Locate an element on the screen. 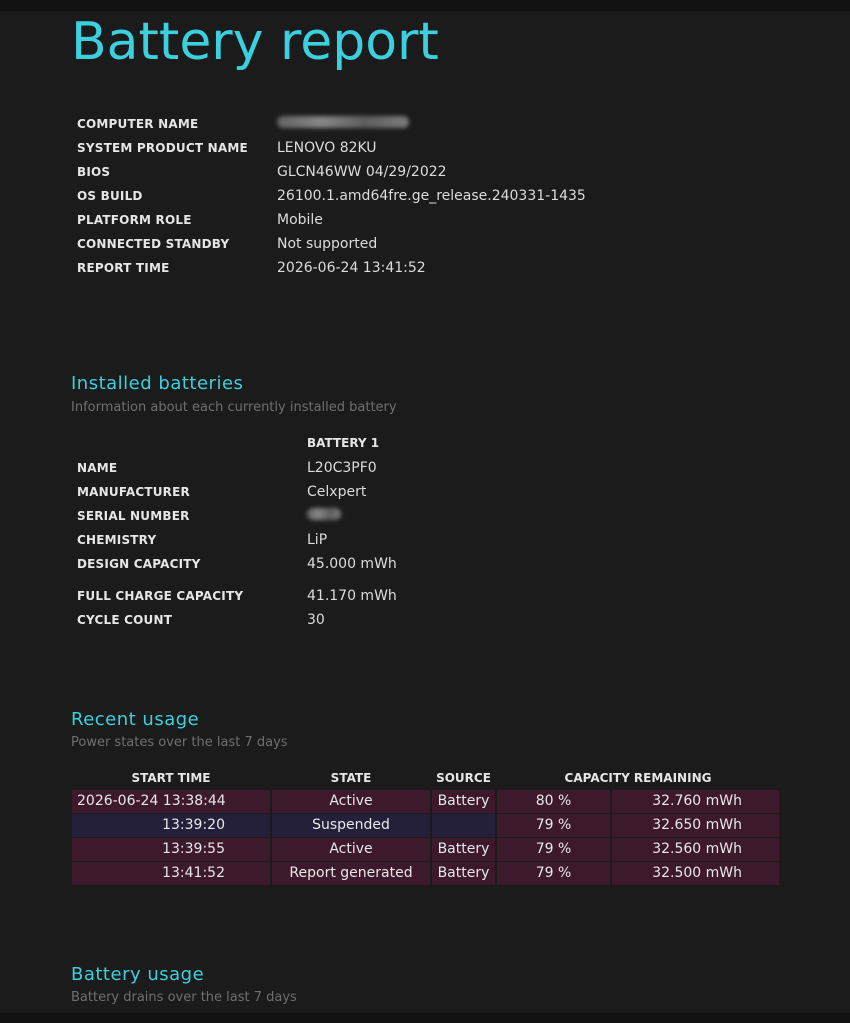 Image resolution: width=850 pixels, height=1023 pixels. recent-usage-title: Recent usage is located at coordinates (135, 719).